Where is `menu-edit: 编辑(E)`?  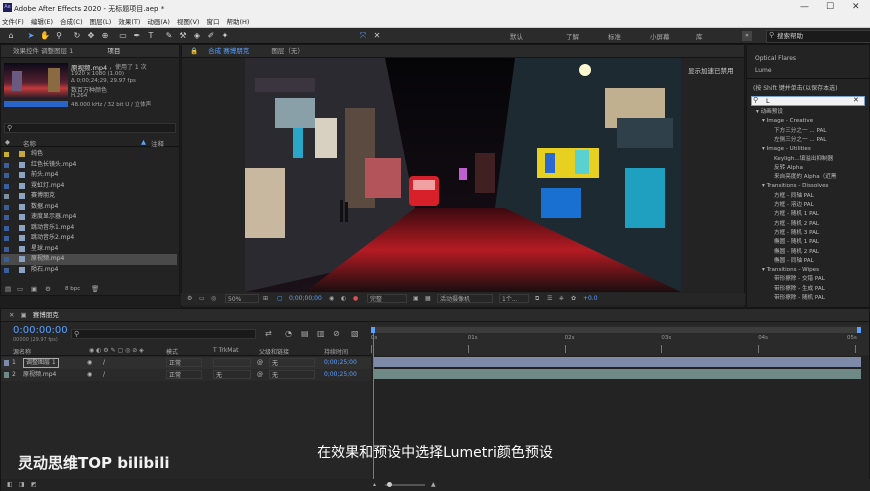
menu-edit: 编辑(E) is located at coordinates (42, 22).